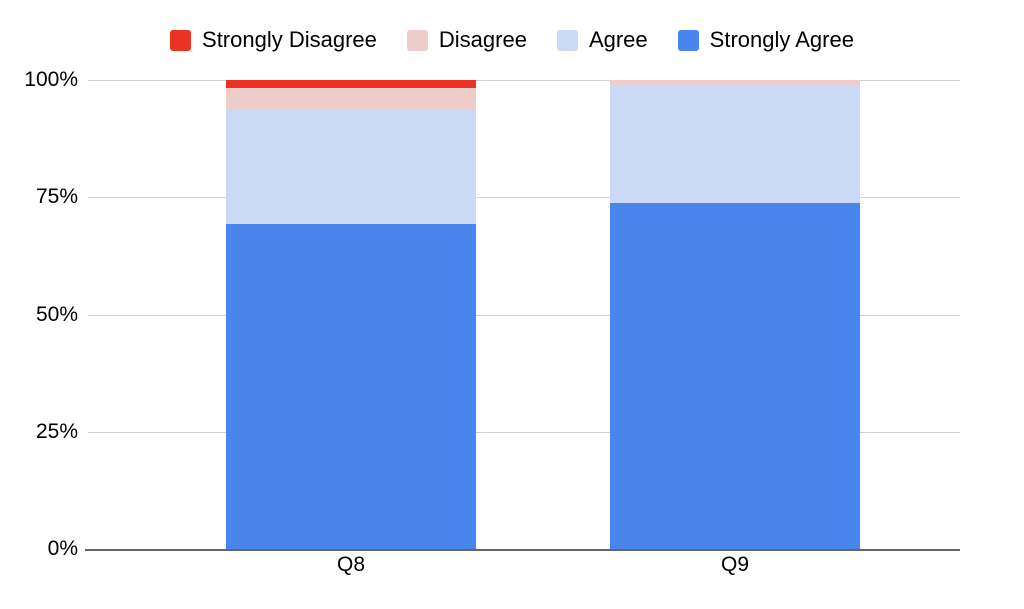 This screenshot has height=609, width=1024. What do you see at coordinates (56, 197) in the screenshot?
I see `y-axis-tick-label: 75%` at bounding box center [56, 197].